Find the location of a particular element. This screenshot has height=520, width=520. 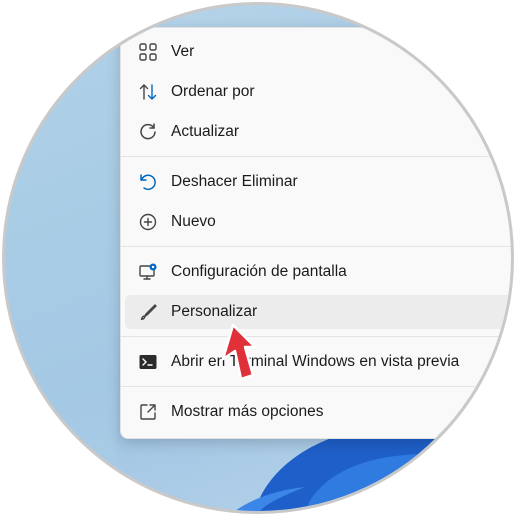

menu-item-deshacer-eliminar: Deshacer Eliminar is located at coordinates (318, 182).